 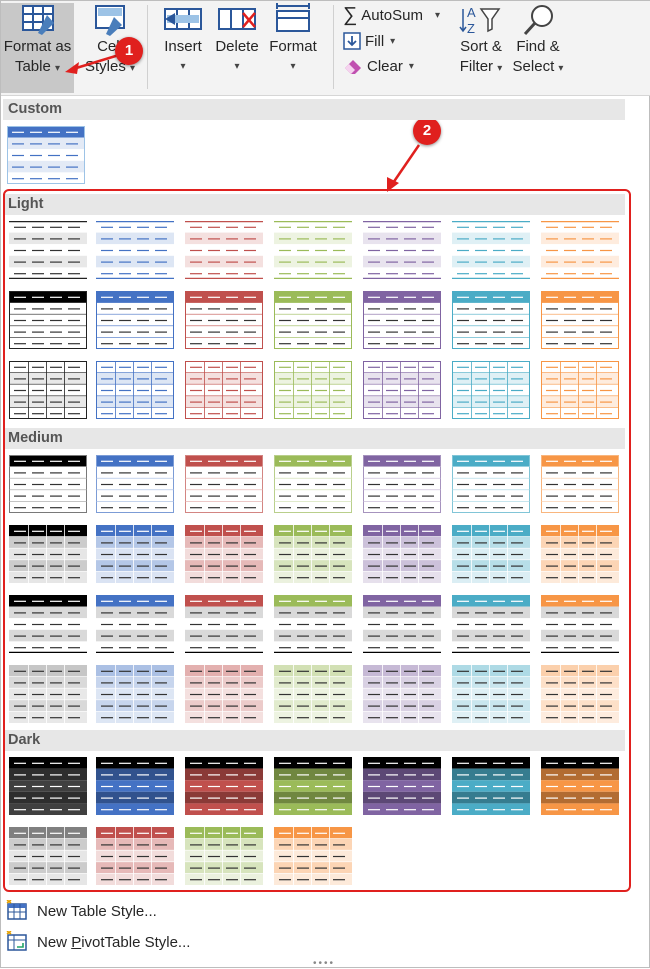 What do you see at coordinates (314, 109) in the screenshot?
I see `section-header-custom: Custom` at bounding box center [314, 109].